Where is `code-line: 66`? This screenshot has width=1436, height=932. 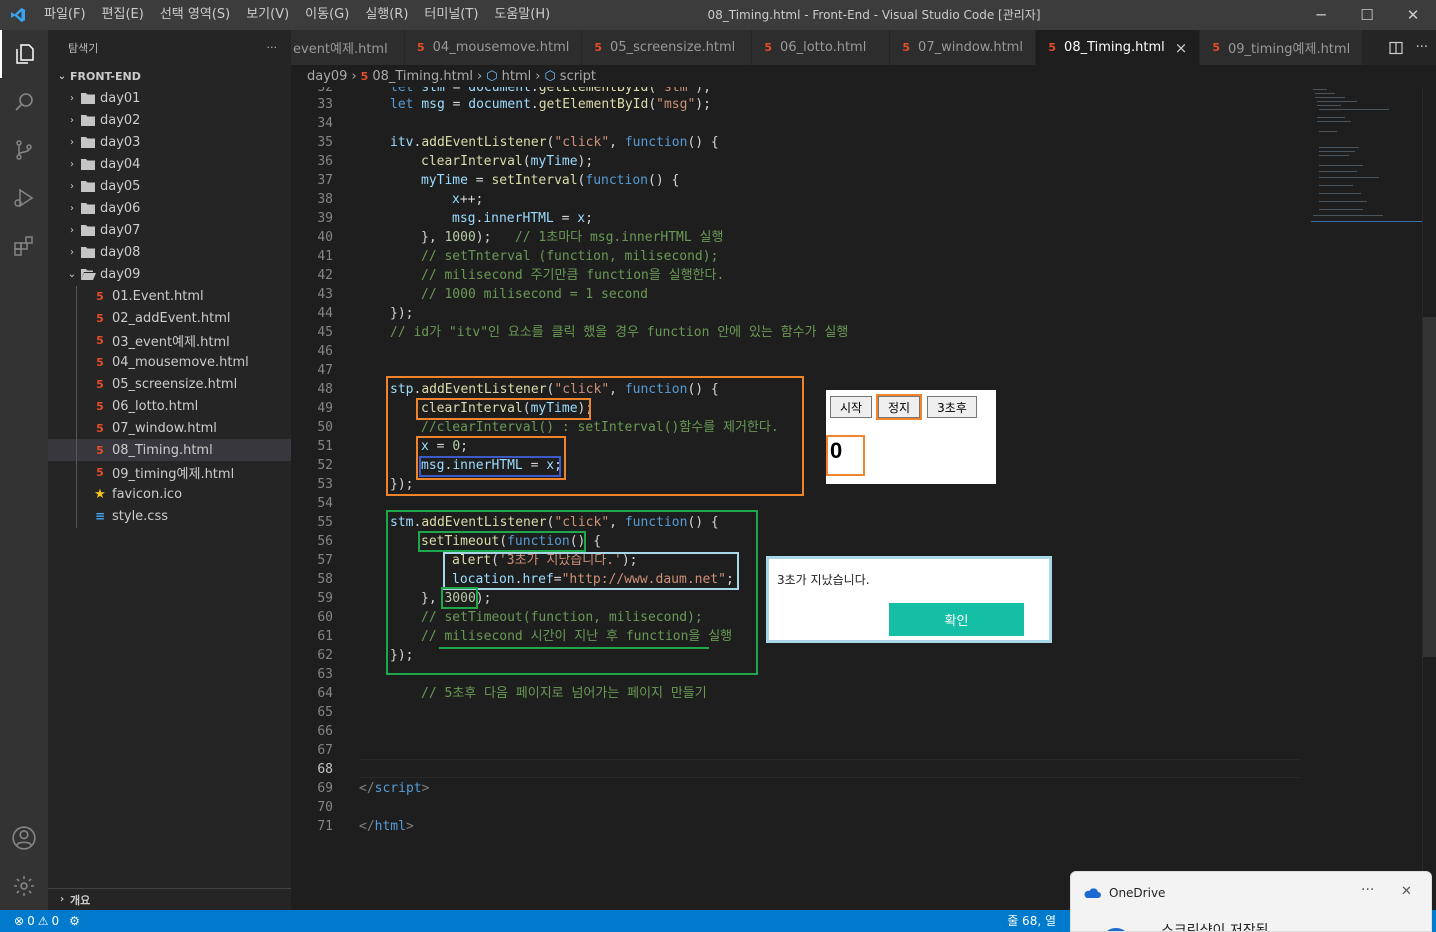
code-line: 66 is located at coordinates (801, 731).